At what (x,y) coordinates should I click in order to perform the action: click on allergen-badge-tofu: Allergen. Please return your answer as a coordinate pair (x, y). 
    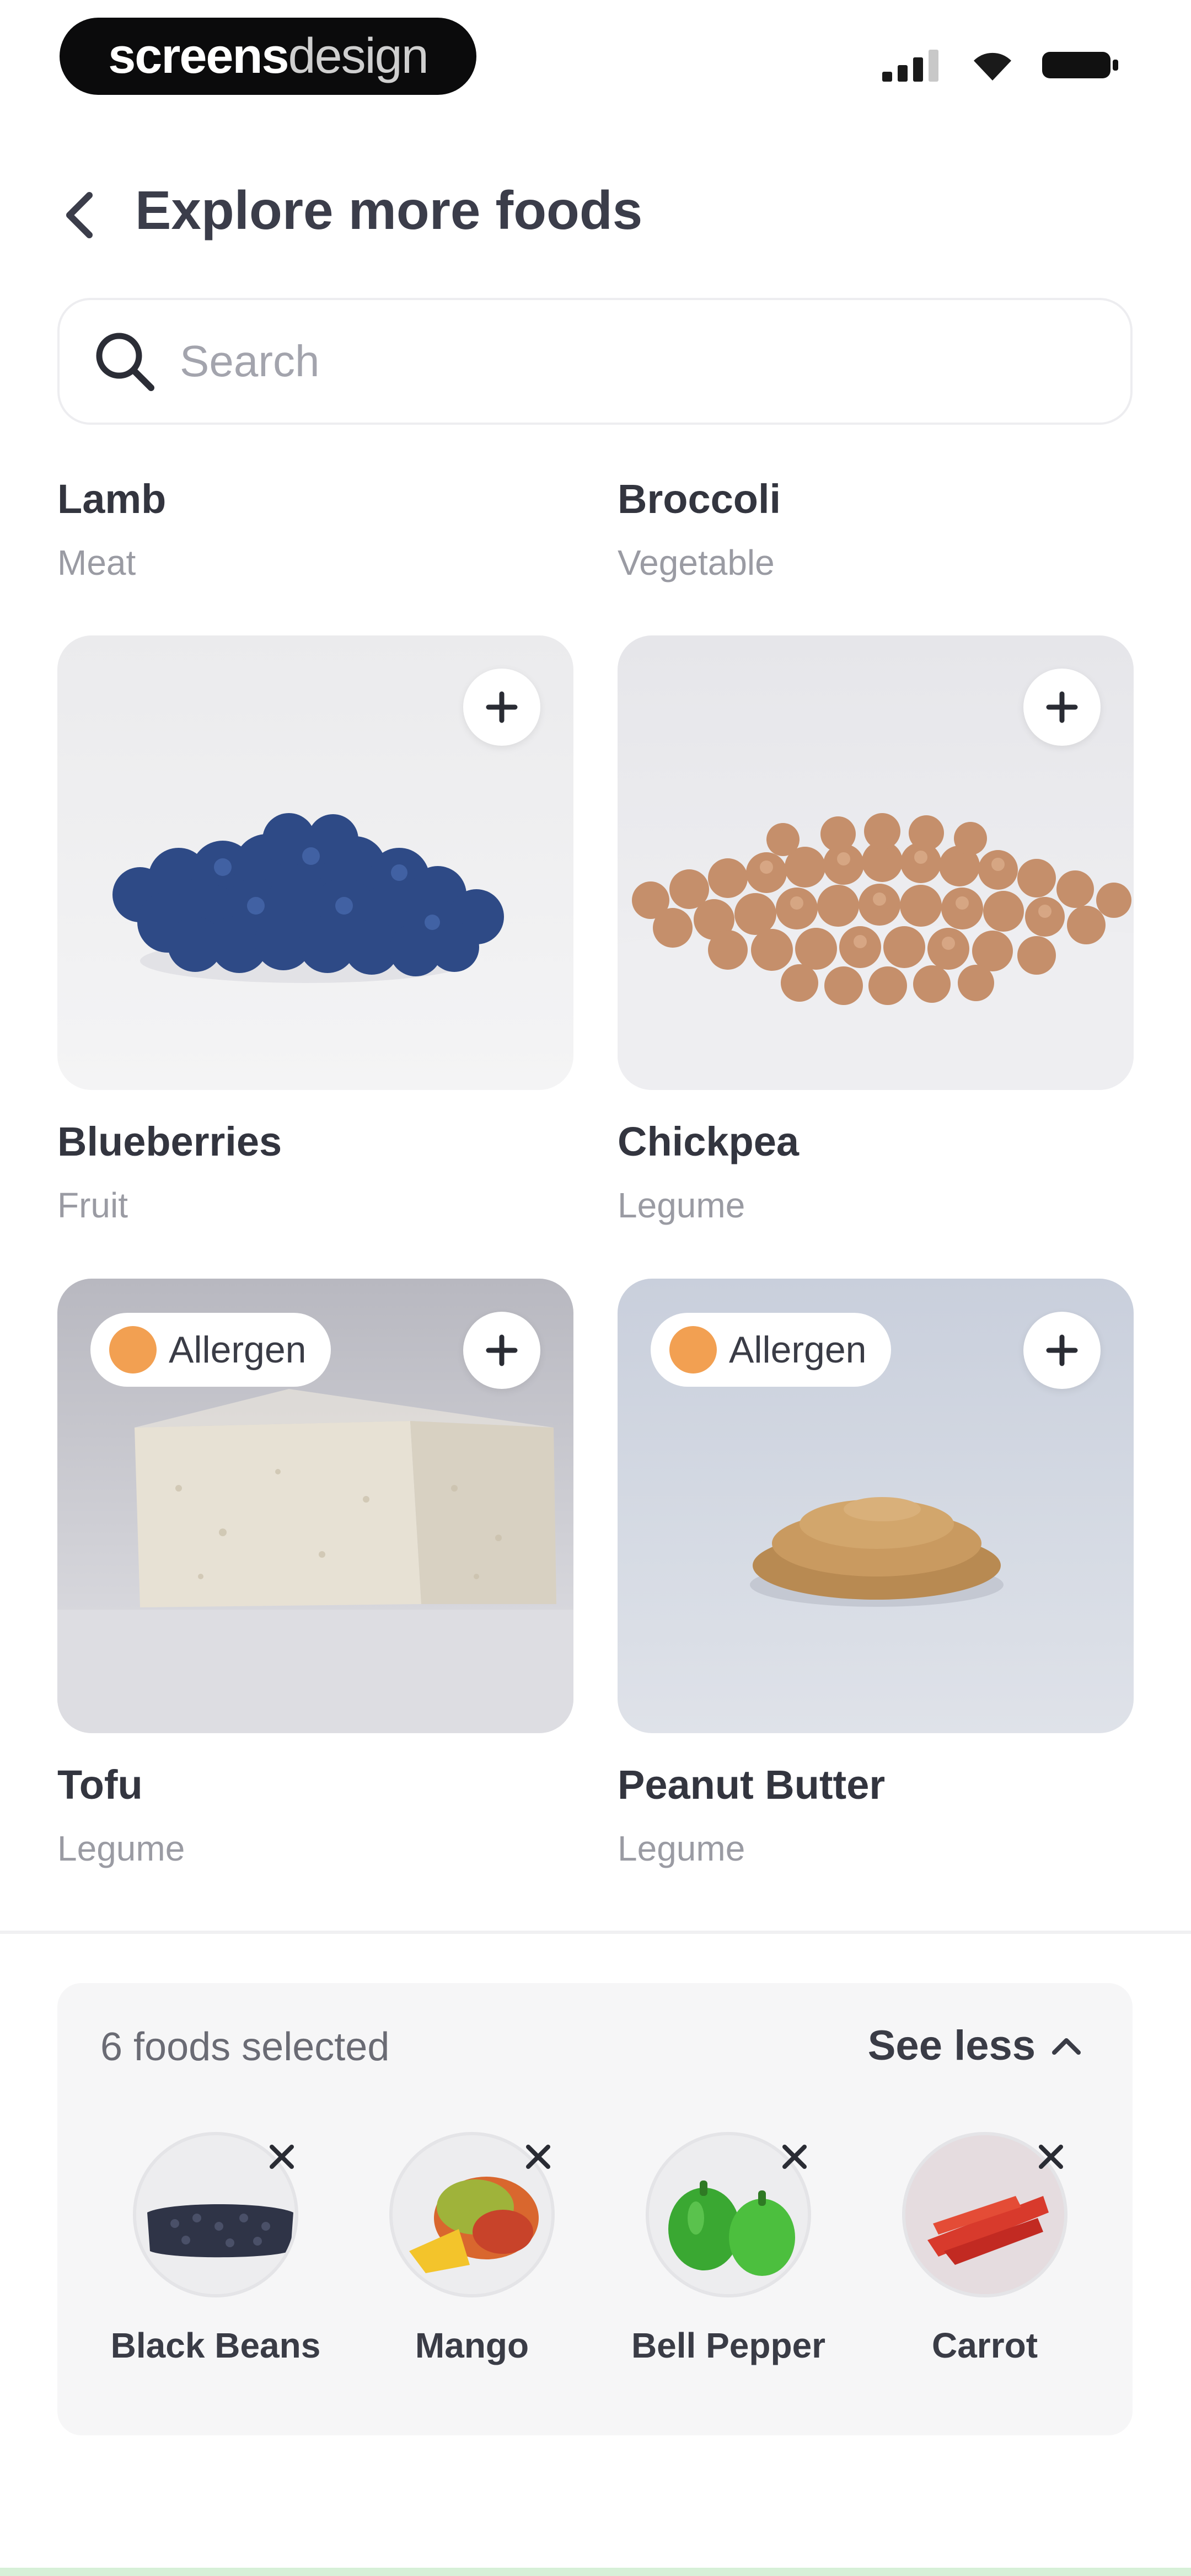
    Looking at the image, I should click on (211, 1350).